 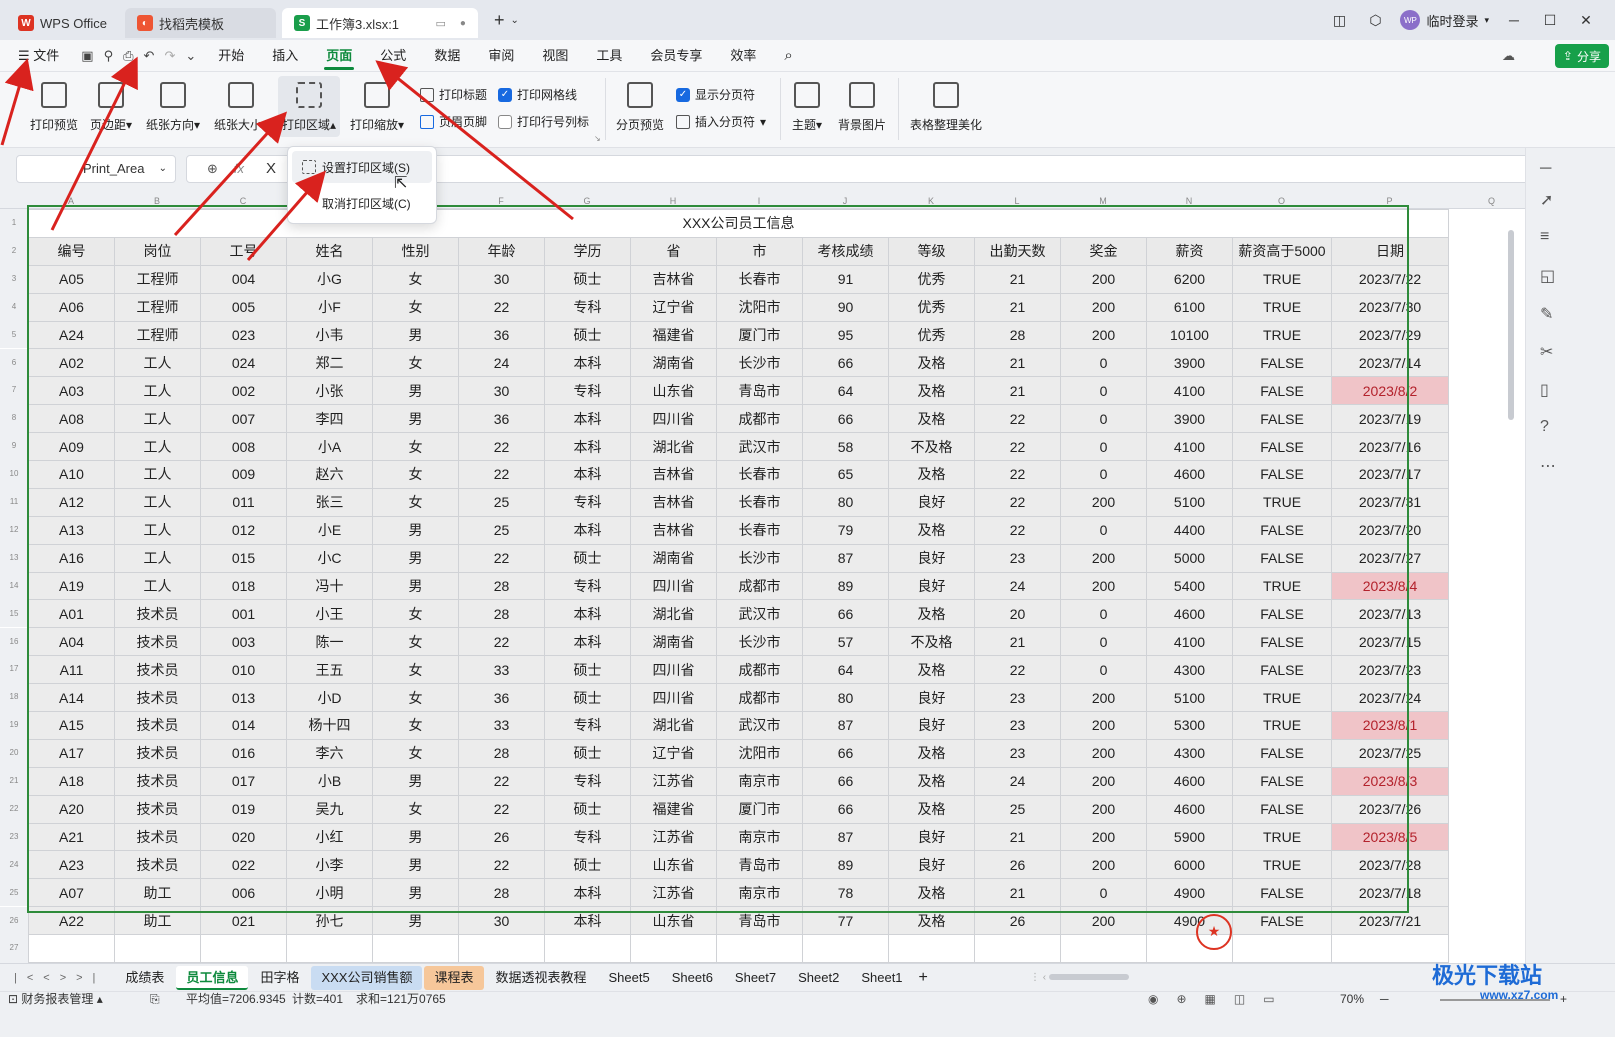 What do you see at coordinates (931, 642) in the screenshot?
I see `data-cell: 不及格` at bounding box center [931, 642].